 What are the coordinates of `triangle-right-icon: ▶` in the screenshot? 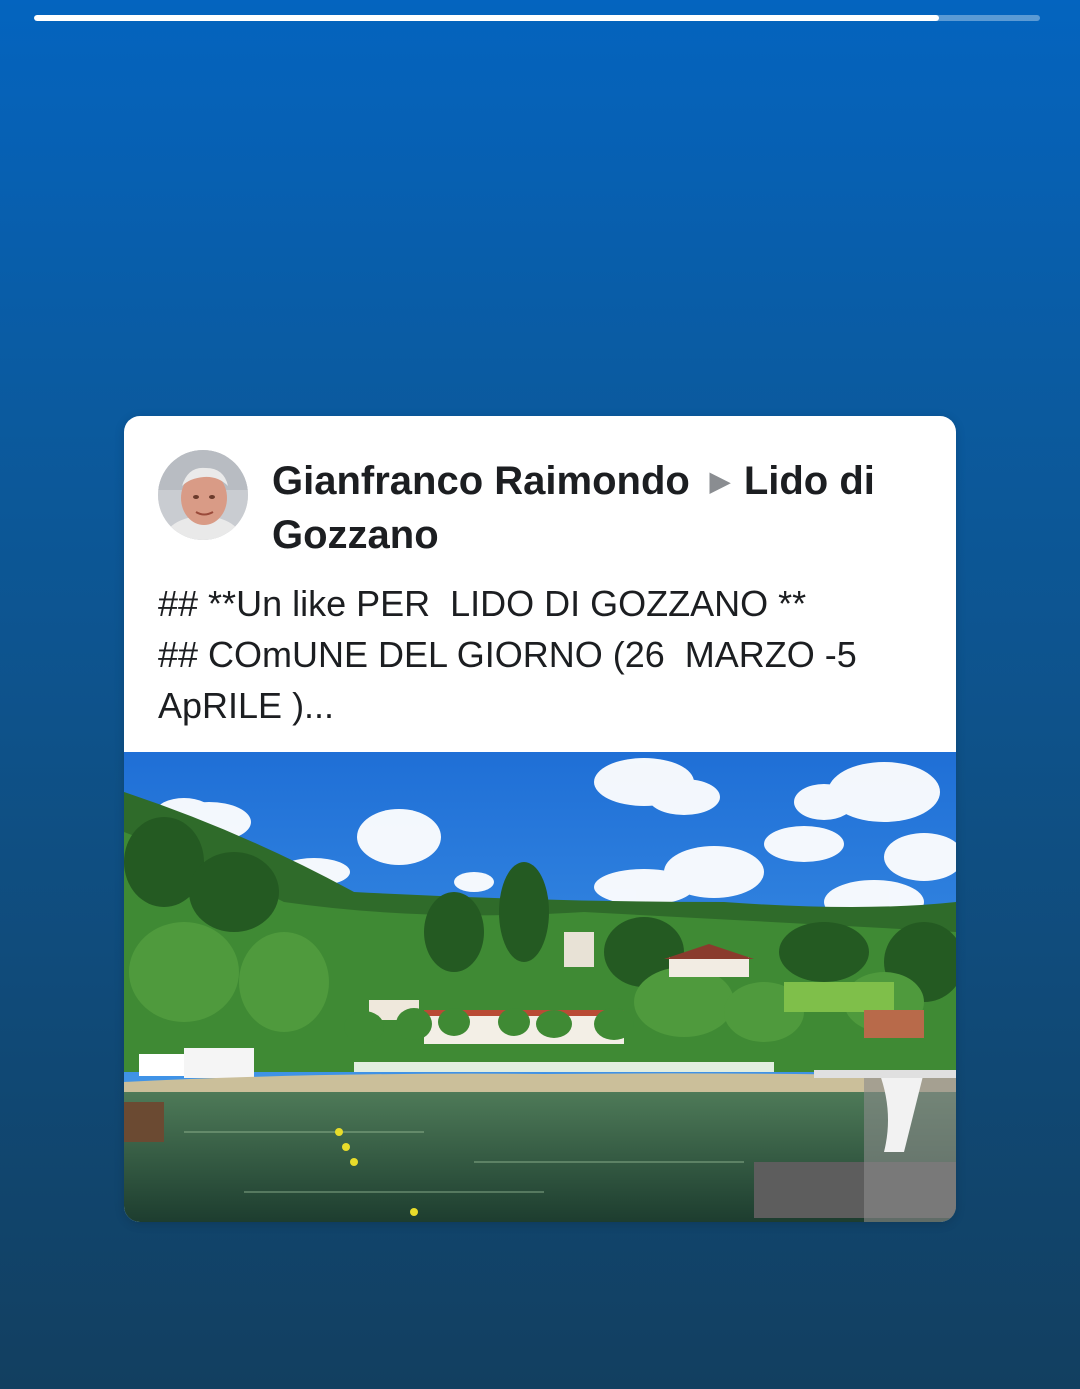 It's located at (719, 481).